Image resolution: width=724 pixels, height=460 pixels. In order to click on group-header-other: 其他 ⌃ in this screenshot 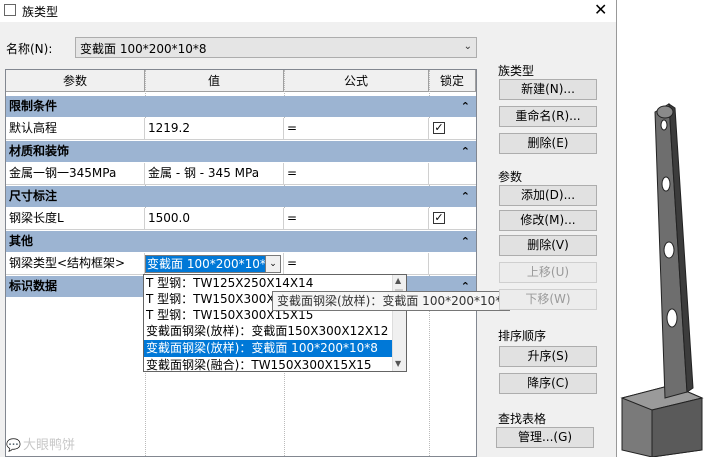, I will do `click(241, 241)`.